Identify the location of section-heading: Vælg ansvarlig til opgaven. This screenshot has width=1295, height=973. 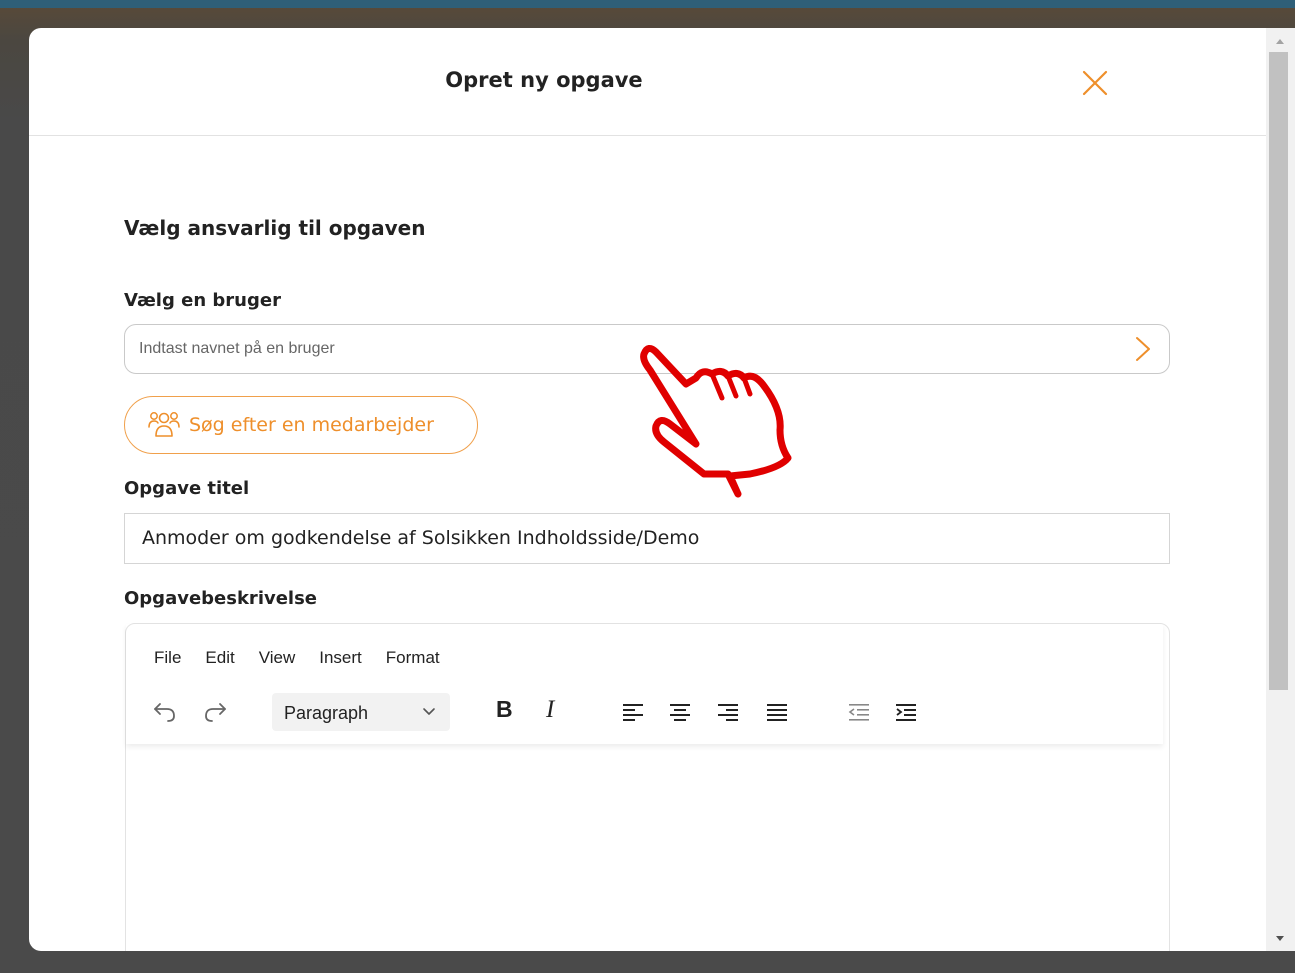
(275, 228).